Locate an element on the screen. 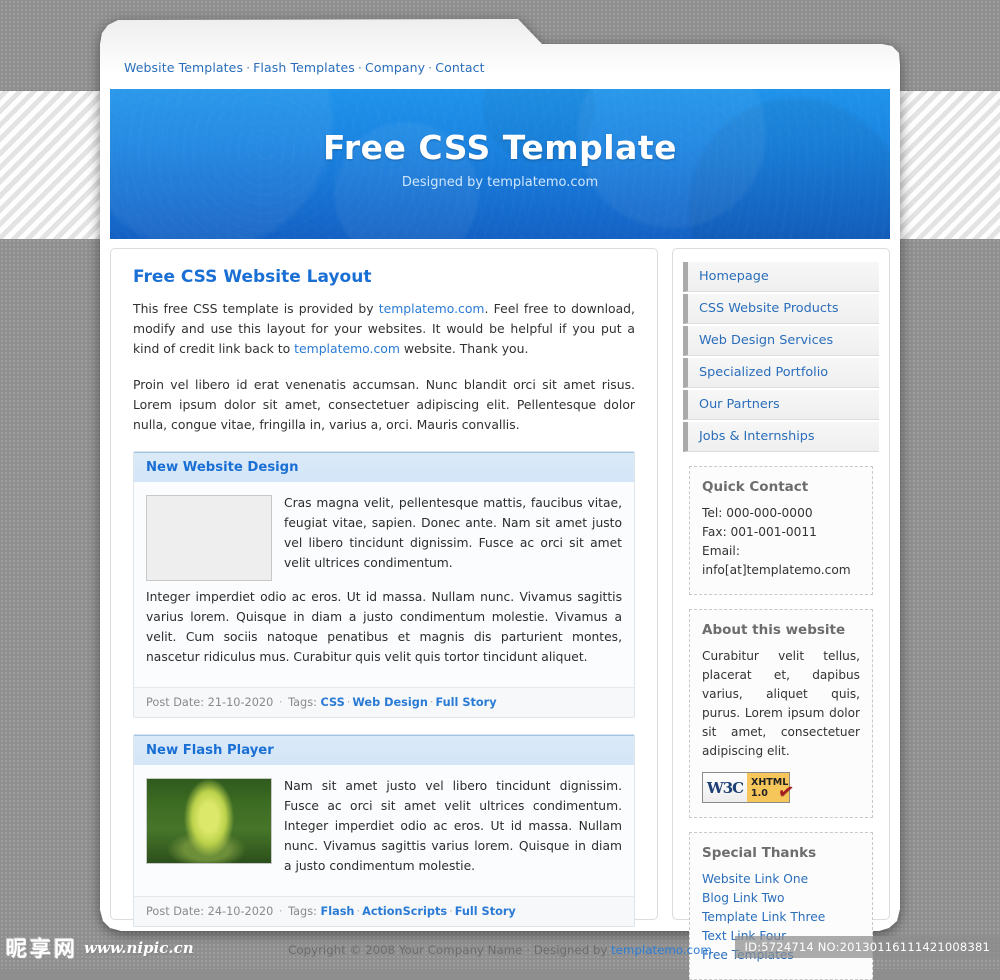 The width and height of the screenshot is (1000, 980). special-thanks-link: Blog Link Two is located at coordinates (781, 898).